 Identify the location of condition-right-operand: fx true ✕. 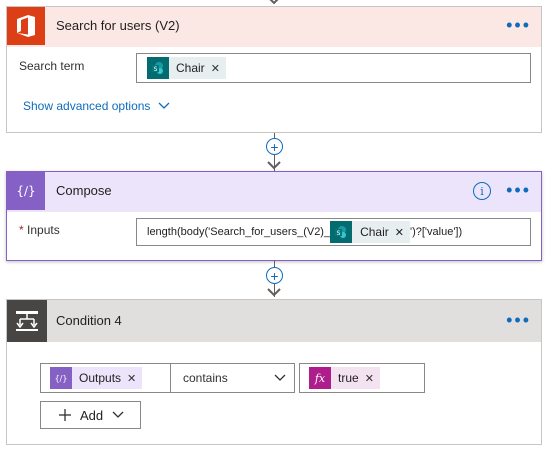
(362, 378).